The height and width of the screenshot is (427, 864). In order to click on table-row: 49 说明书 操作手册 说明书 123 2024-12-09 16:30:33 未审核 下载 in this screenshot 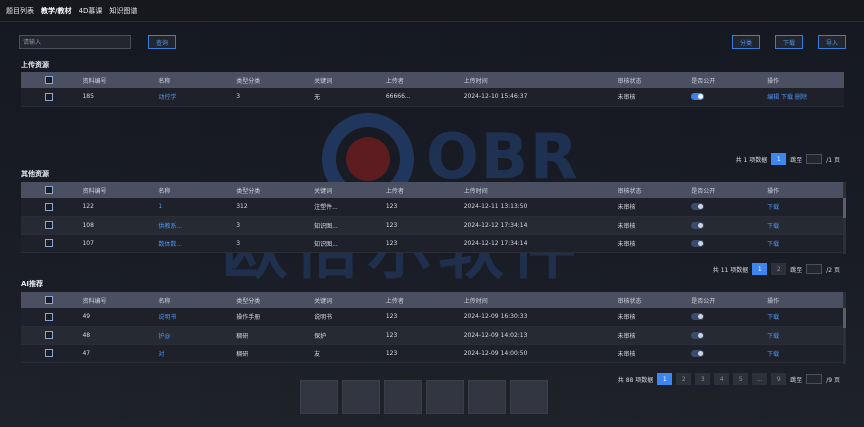, I will do `click(432, 317)`.